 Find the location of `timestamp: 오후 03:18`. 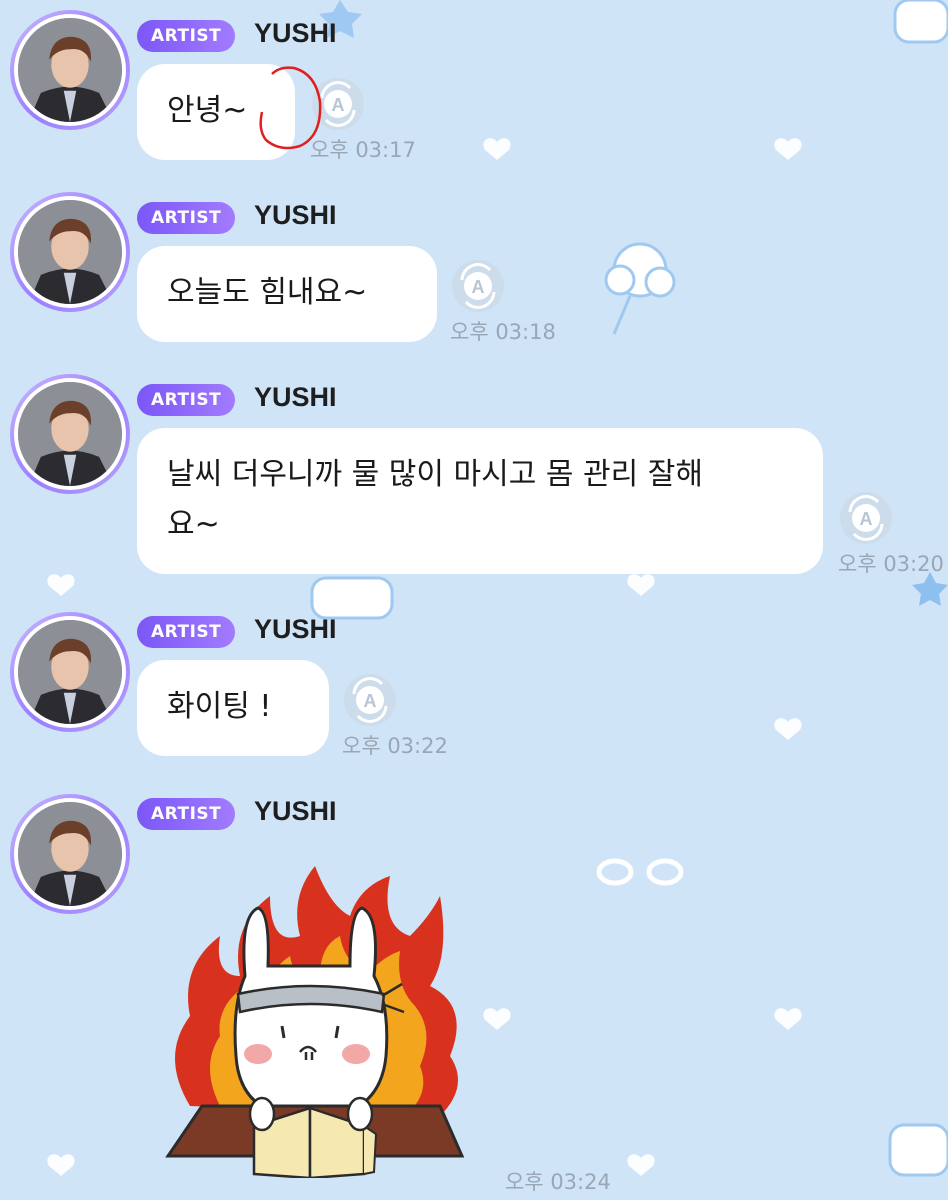

timestamp: 오후 03:18 is located at coordinates (503, 332).